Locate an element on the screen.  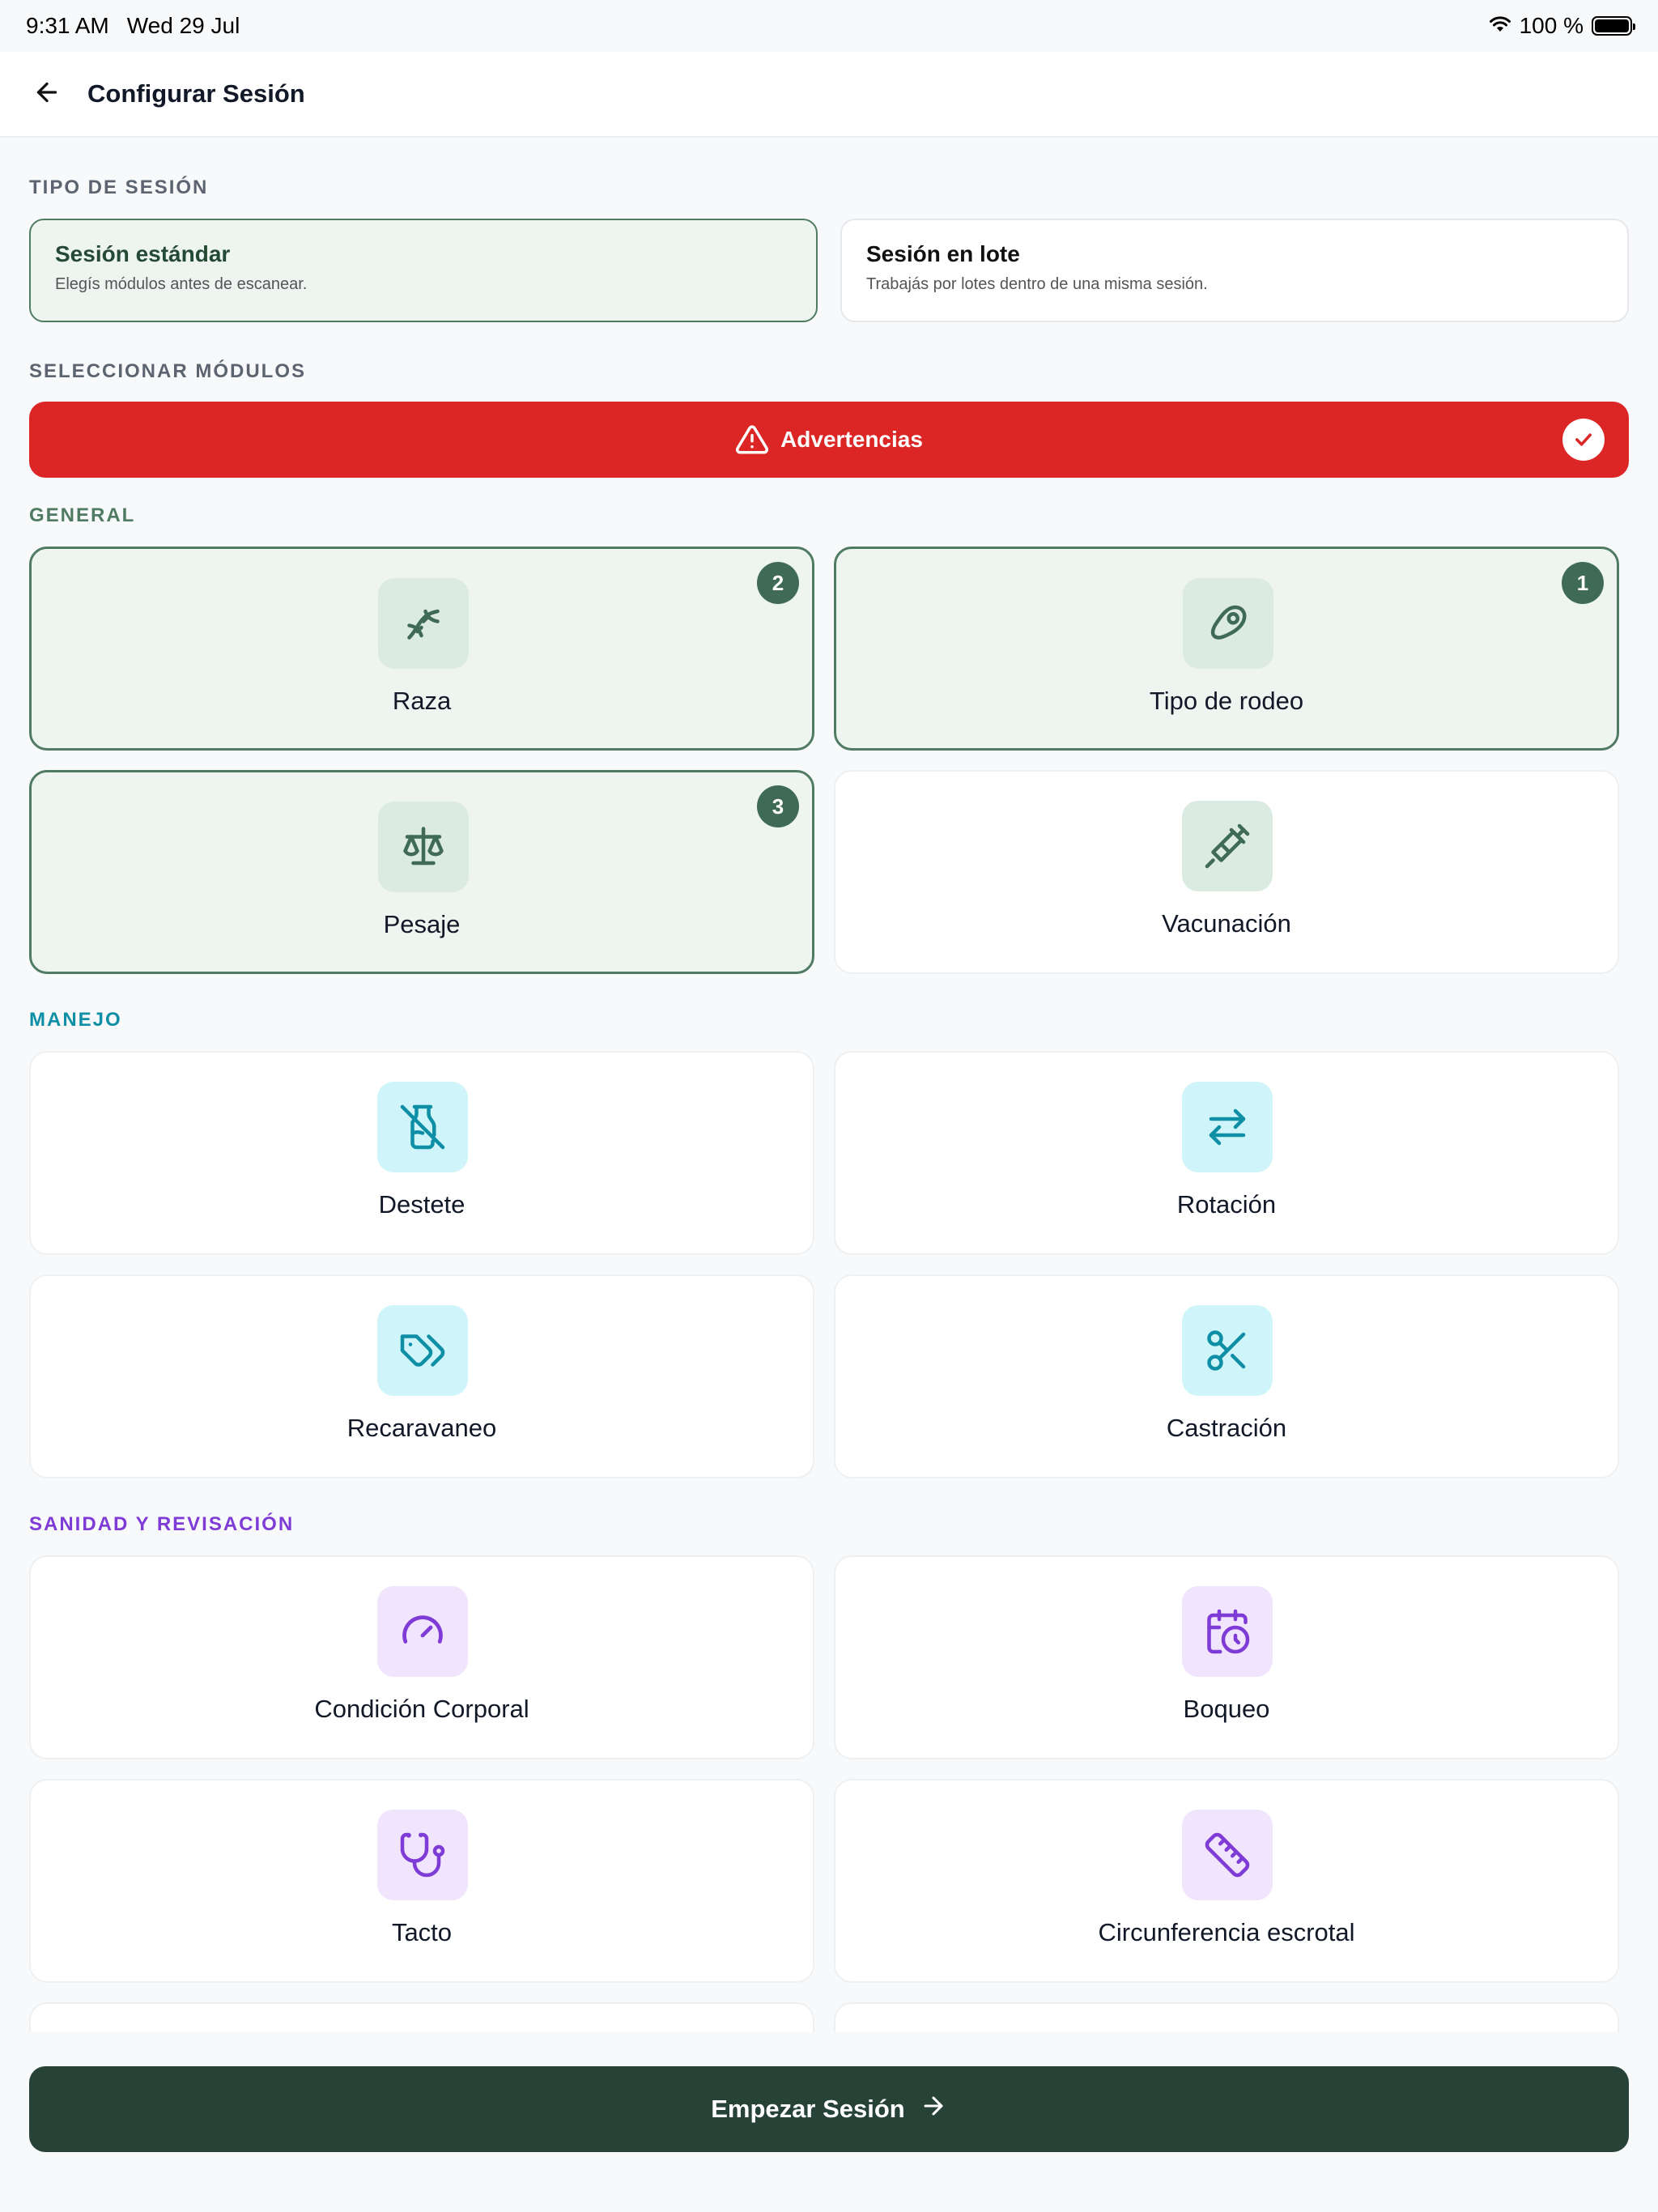
battery-icon is located at coordinates (1613, 26).